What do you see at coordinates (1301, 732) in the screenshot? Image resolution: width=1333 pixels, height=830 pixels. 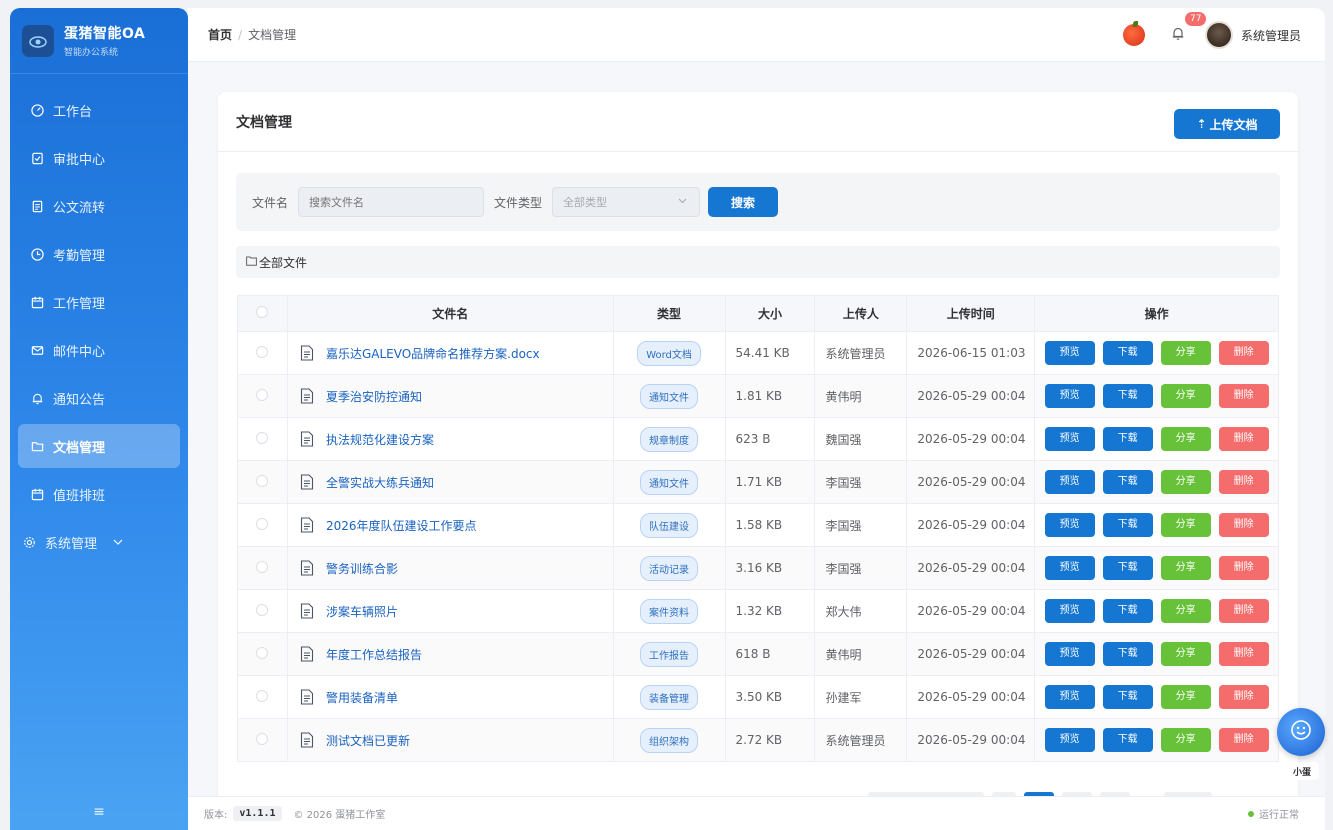 I see `ai-assistant-button` at bounding box center [1301, 732].